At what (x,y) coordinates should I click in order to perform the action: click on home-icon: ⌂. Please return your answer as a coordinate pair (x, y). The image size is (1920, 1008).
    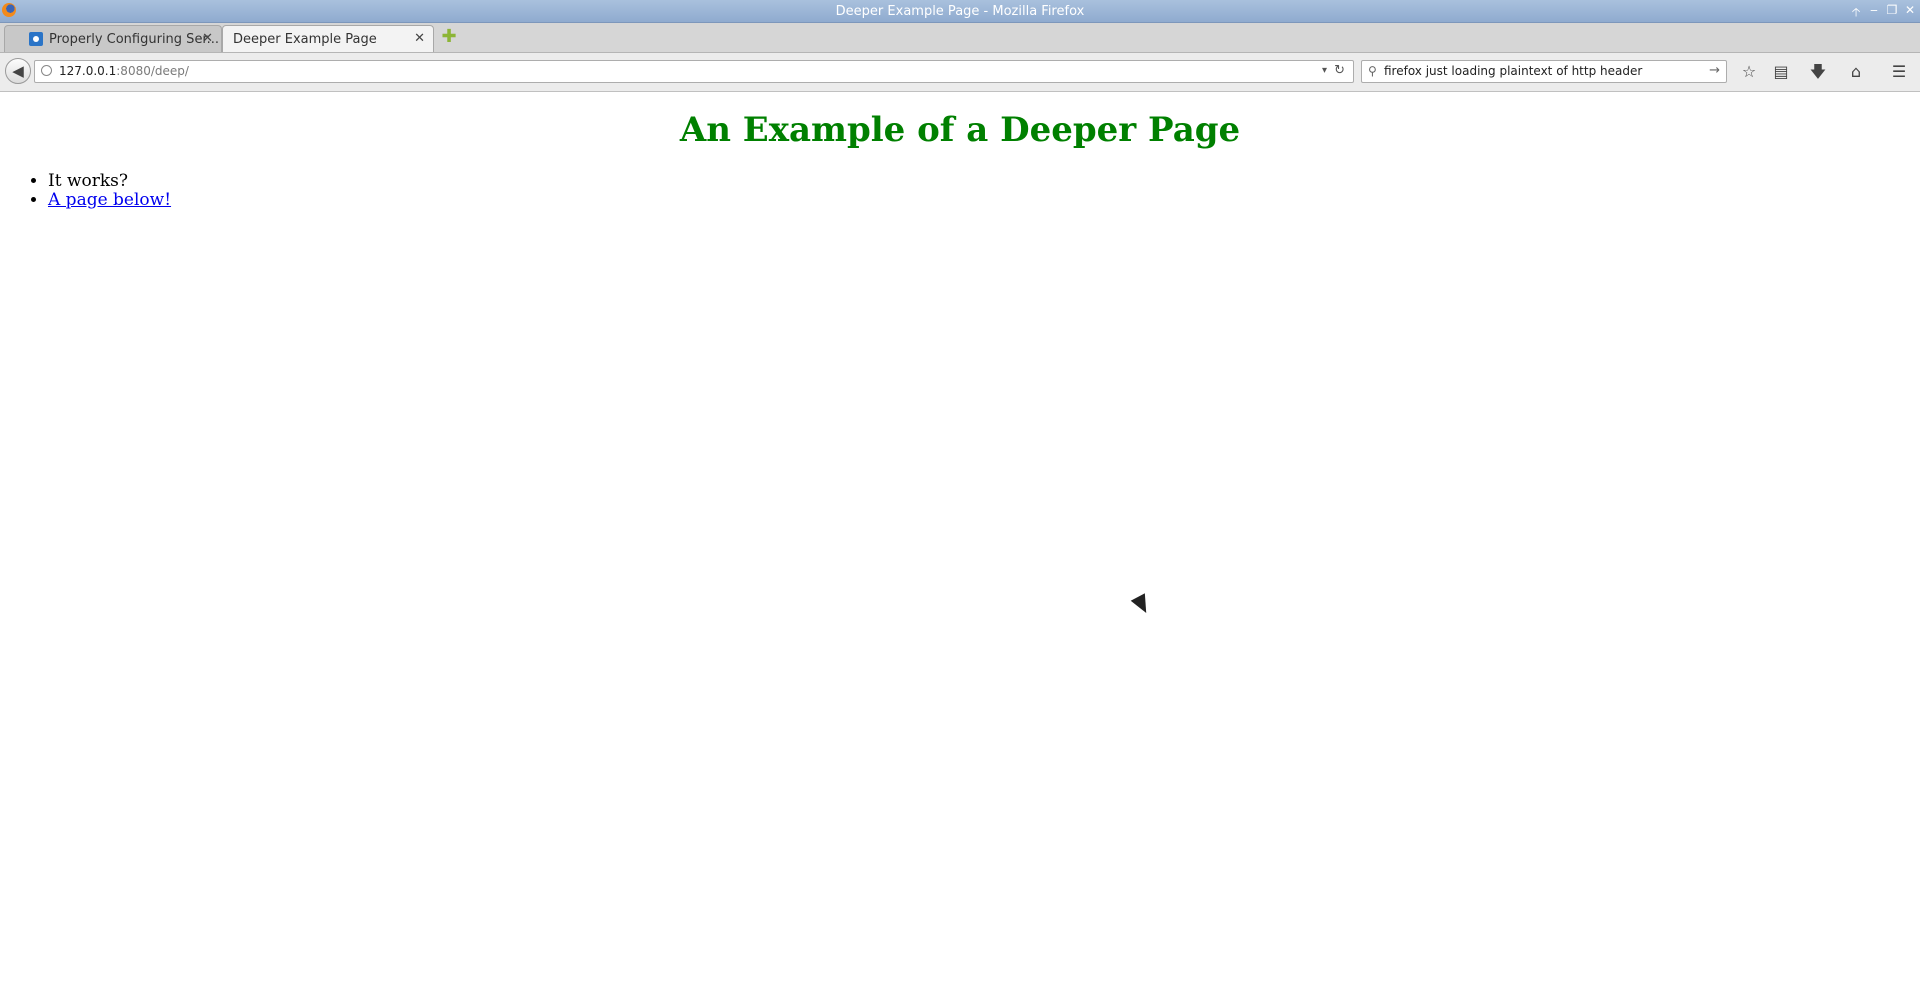
    Looking at the image, I should click on (1856, 72).